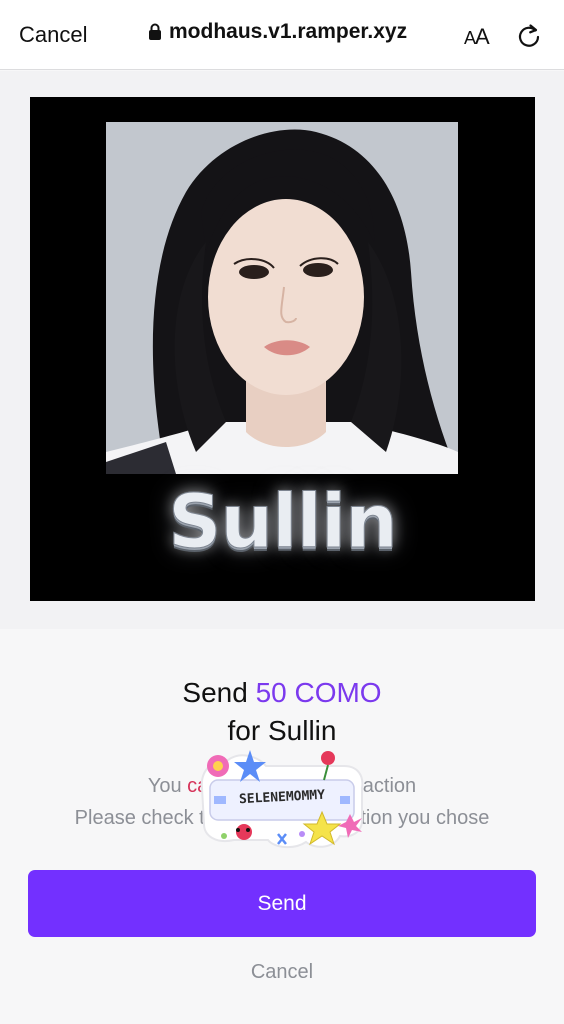  What do you see at coordinates (282, 903) in the screenshot?
I see `send-button: Send` at bounding box center [282, 903].